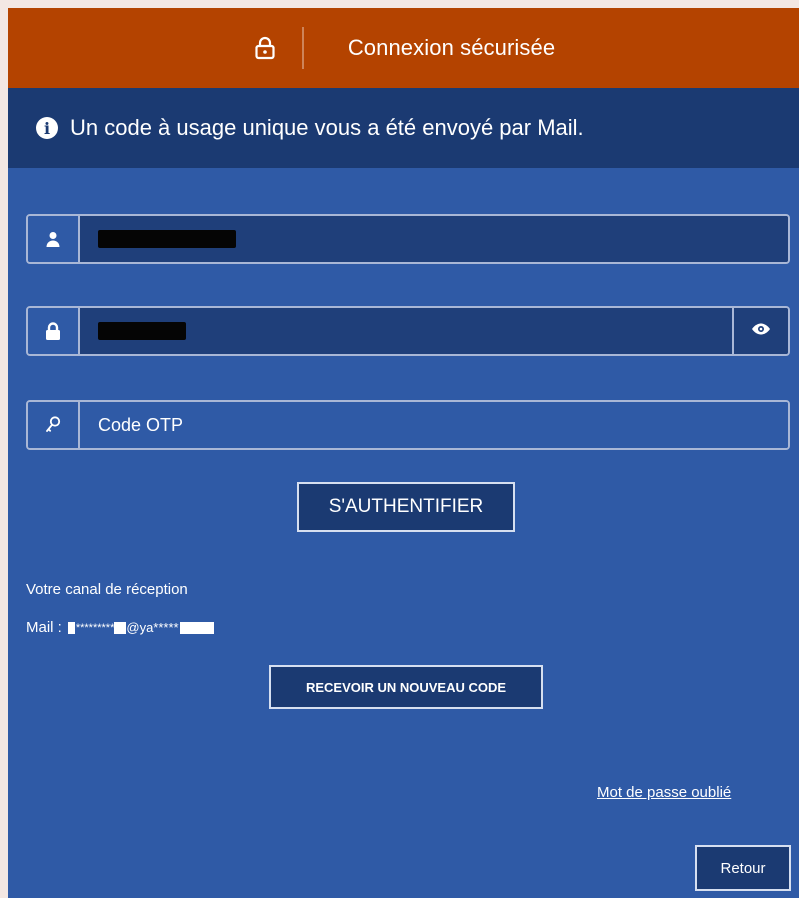 The height and width of the screenshot is (898, 799). I want to click on user-icon, so click(54, 239).